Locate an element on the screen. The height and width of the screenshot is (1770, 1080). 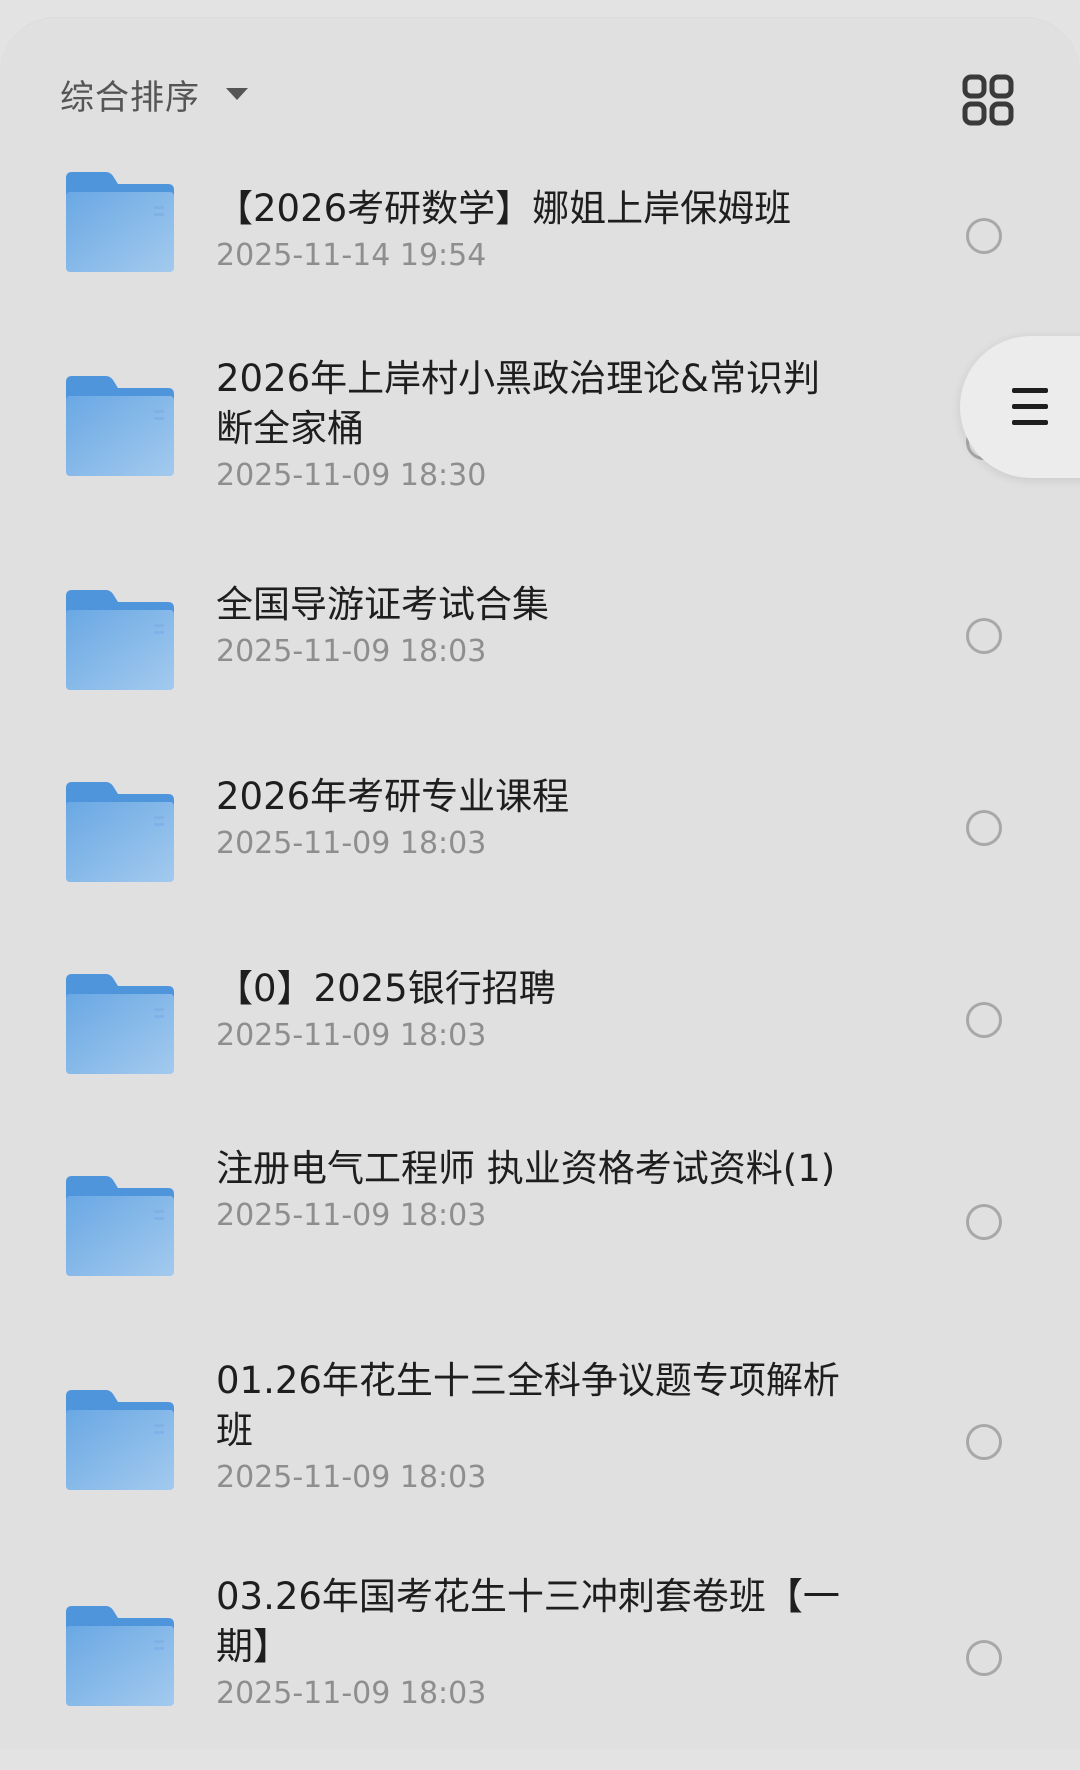
file-info: 【2026考研数学】娜姐上岸保姆班 2025-11-14 19:54 is located at coordinates (536, 230).